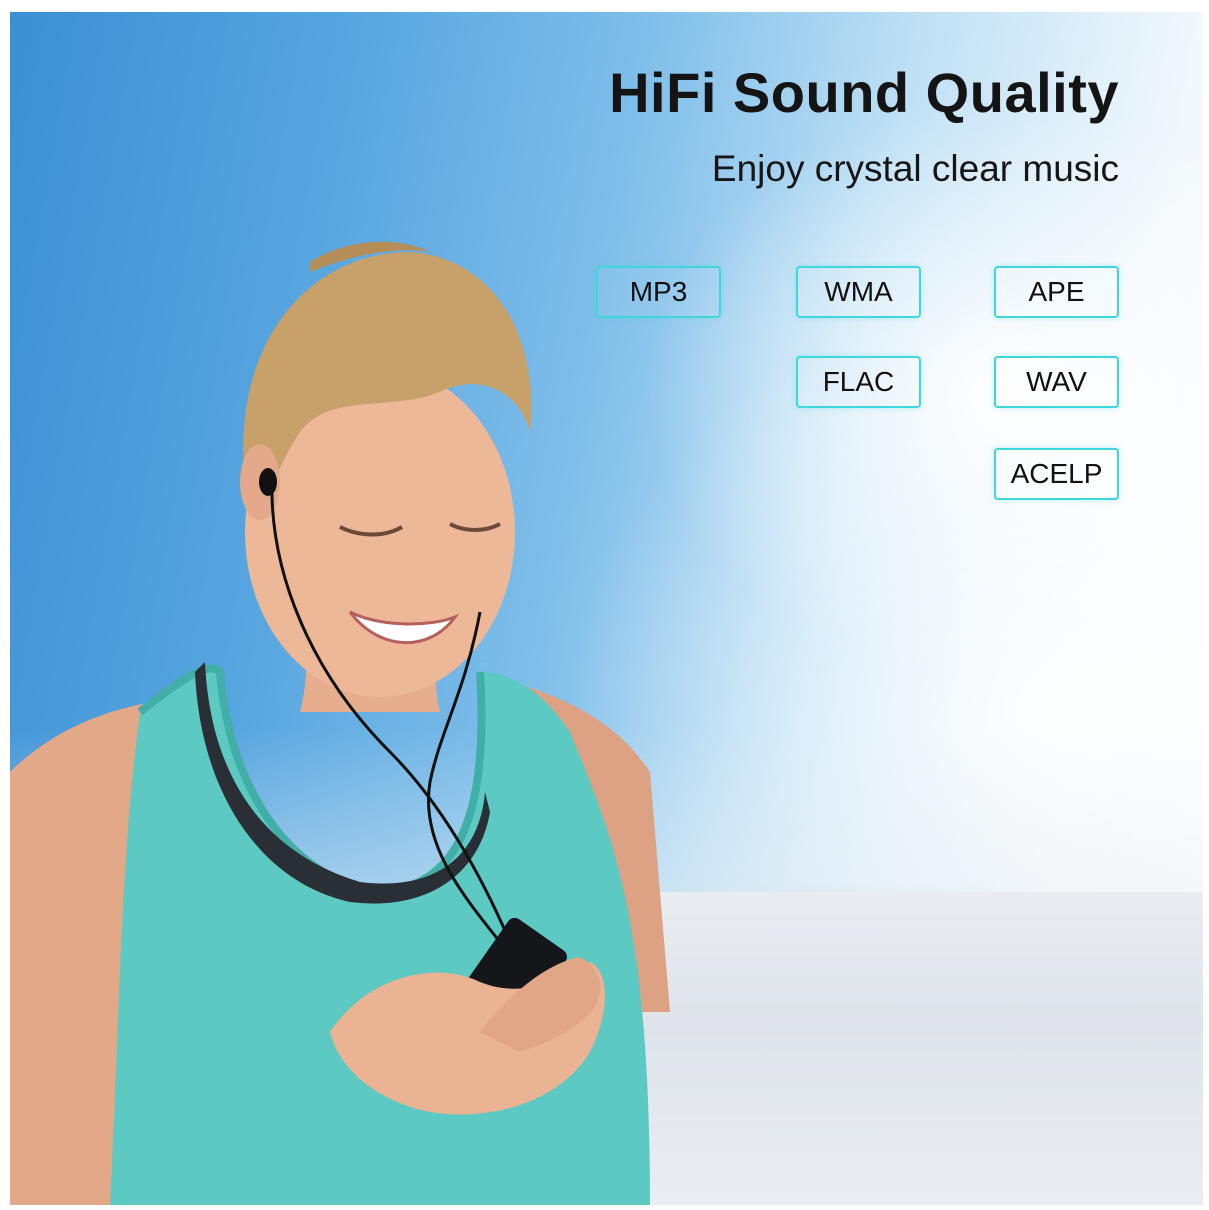 Image resolution: width=1209 pixels, height=1210 pixels. What do you see at coordinates (858, 382) in the screenshot?
I see `format-badge-flac: FLAC` at bounding box center [858, 382].